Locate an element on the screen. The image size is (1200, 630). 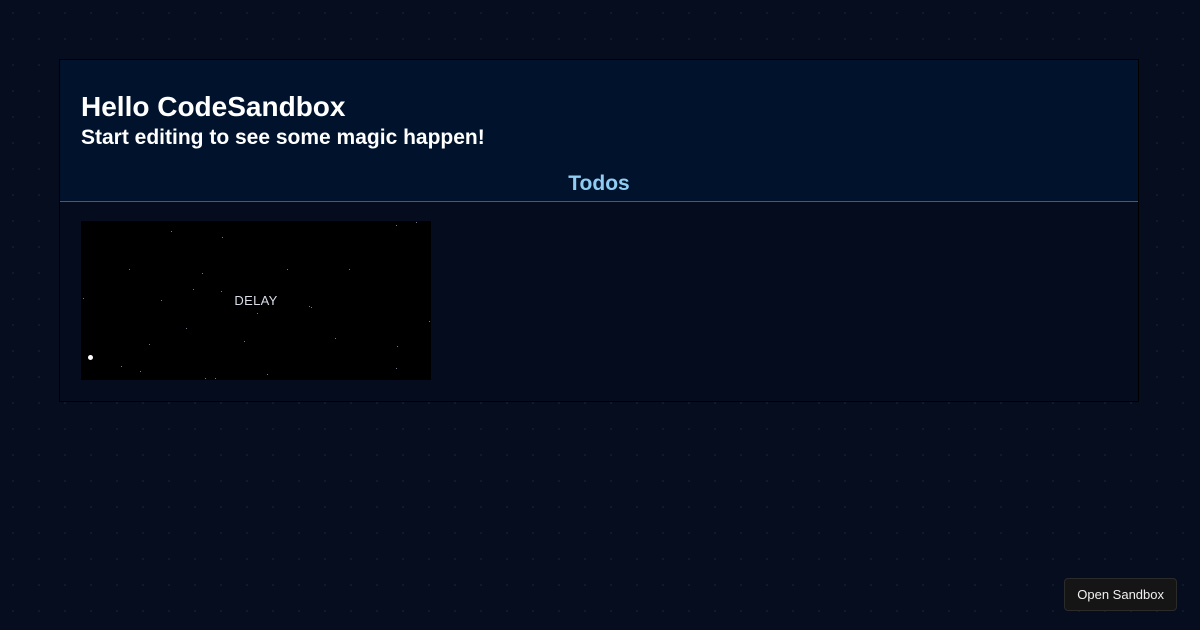
moving-dot is located at coordinates (90, 357).